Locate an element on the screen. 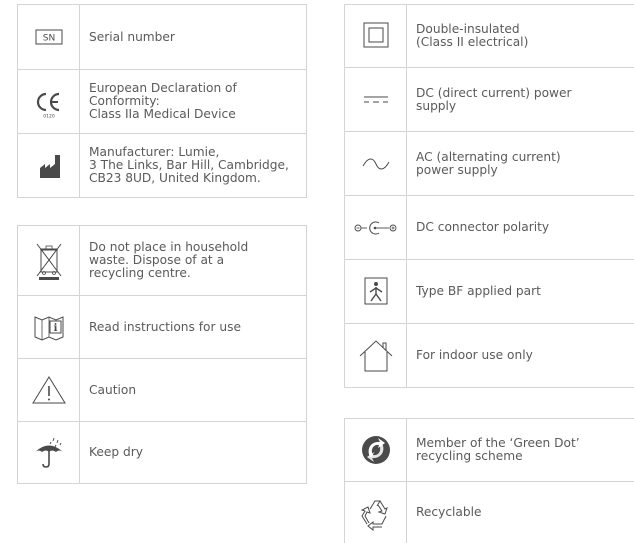 The image size is (634, 543). symbol-row: Double-insulated (Class II electrical) is located at coordinates (489, 36).